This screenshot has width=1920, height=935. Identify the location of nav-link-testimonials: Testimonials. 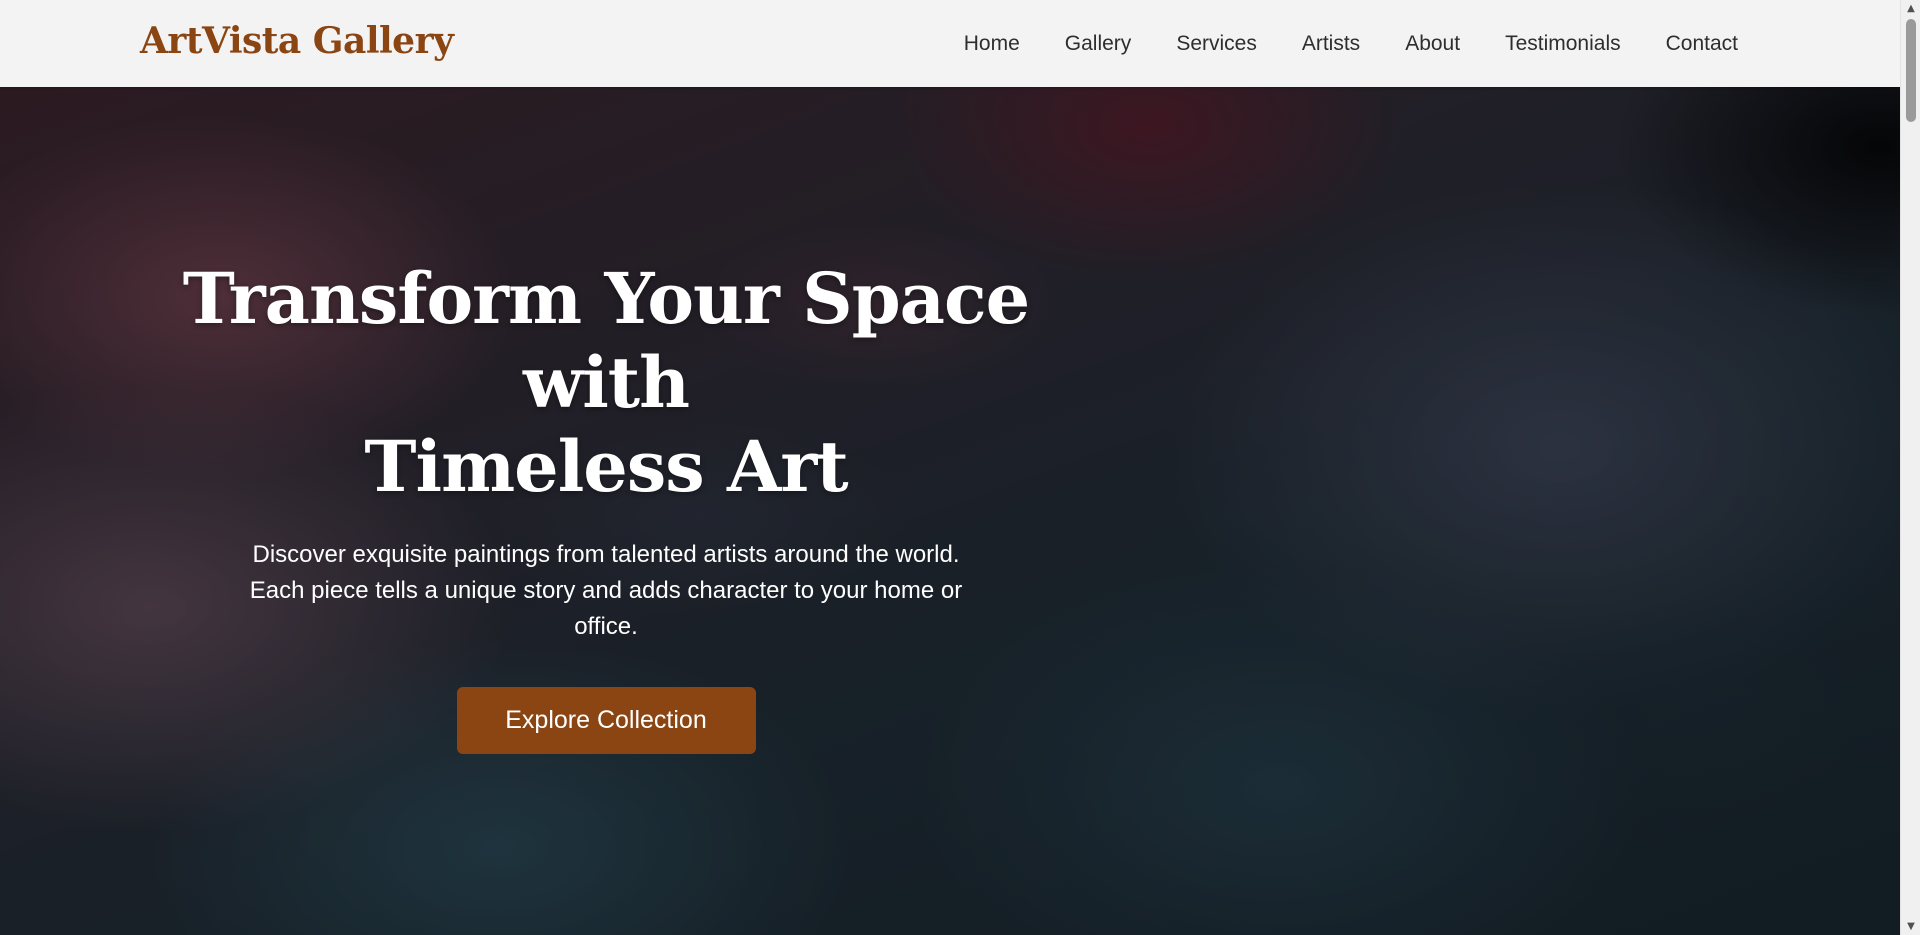
(1563, 44).